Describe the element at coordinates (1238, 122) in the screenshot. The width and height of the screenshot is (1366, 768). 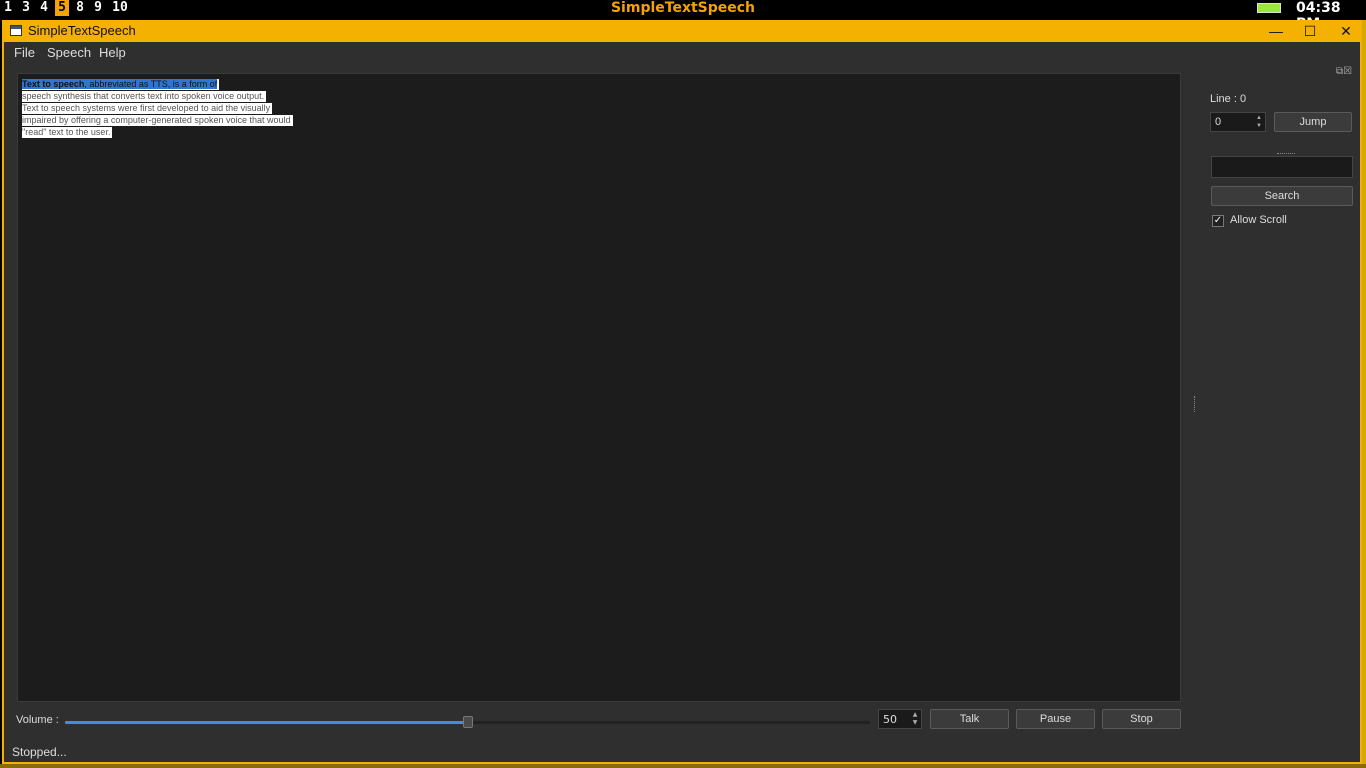
I see `line-spinbox: 0 ▲ ▼` at that location.